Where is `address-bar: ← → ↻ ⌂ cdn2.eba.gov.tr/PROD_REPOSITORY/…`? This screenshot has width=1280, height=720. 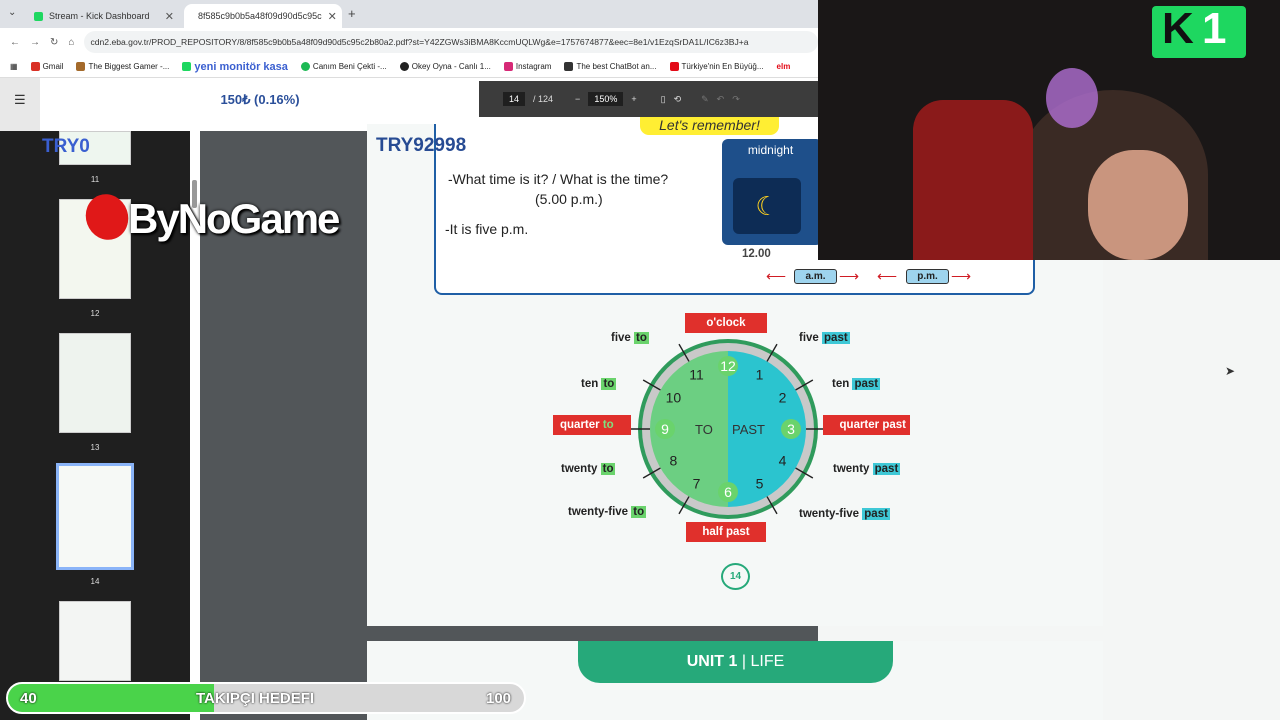
address-bar: ← → ↻ ⌂ cdn2.eba.gov.tr/PROD_REPOSITORY/… is located at coordinates (409, 42).